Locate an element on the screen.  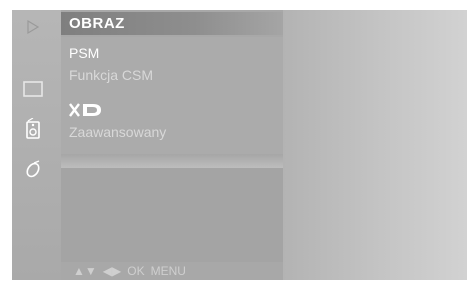
menu-item-psm: PSM is located at coordinates (84, 53).